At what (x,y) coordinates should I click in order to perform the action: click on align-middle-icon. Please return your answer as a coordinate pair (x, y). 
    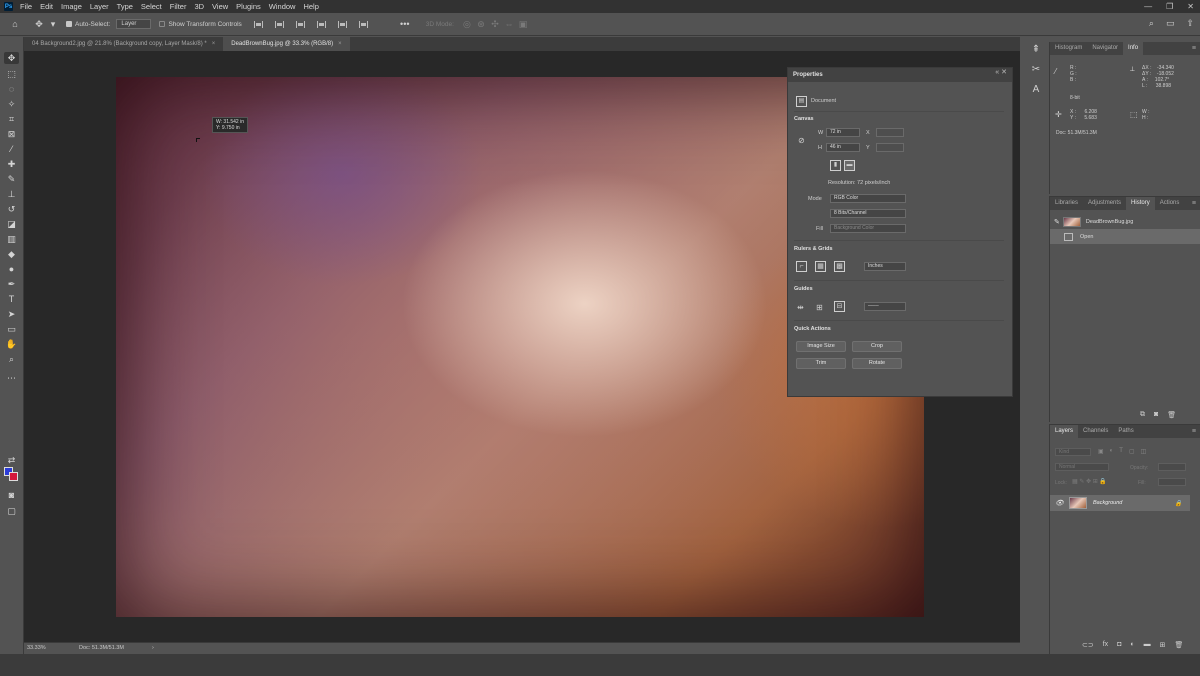
    Looking at the image, I should click on (342, 24).